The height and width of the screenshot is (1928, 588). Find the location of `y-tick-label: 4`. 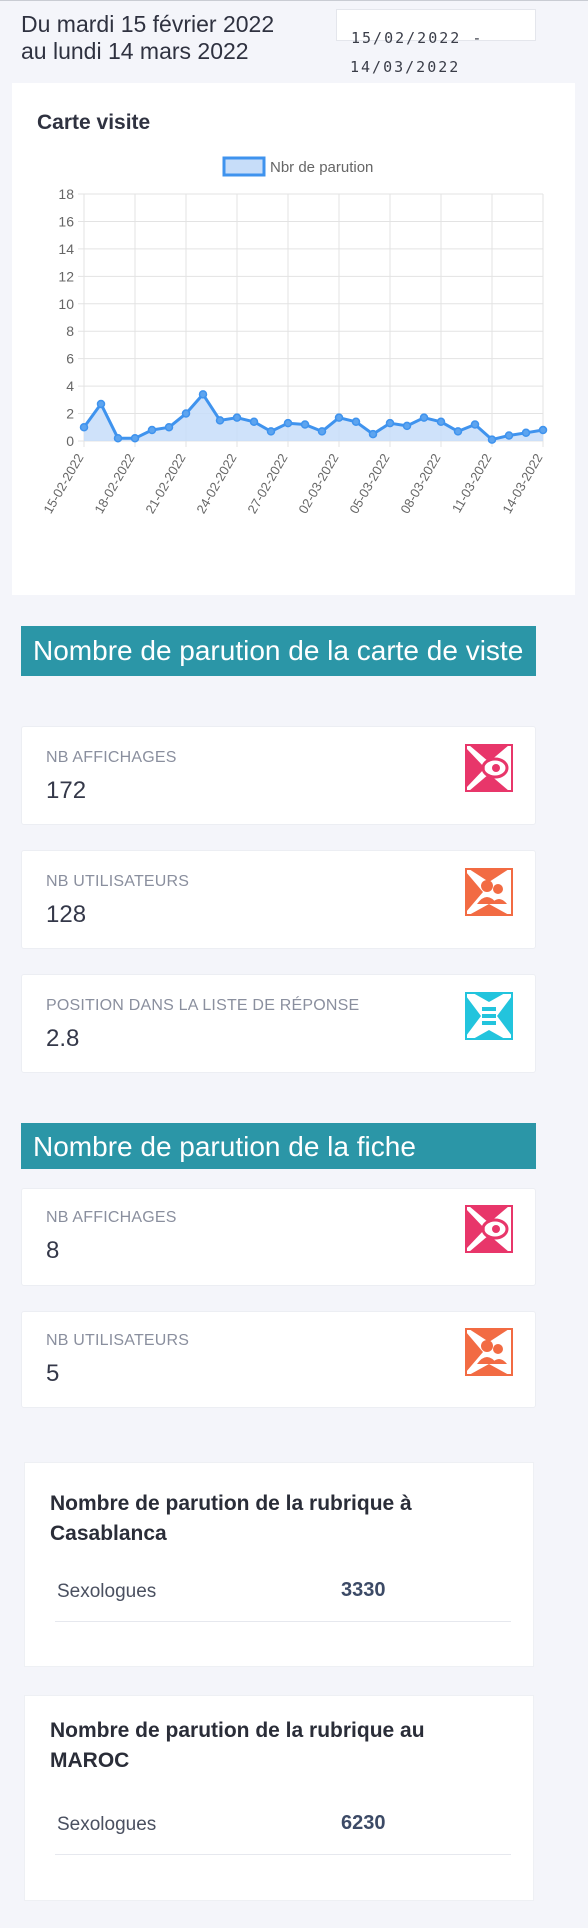

y-tick-label: 4 is located at coordinates (70, 386).